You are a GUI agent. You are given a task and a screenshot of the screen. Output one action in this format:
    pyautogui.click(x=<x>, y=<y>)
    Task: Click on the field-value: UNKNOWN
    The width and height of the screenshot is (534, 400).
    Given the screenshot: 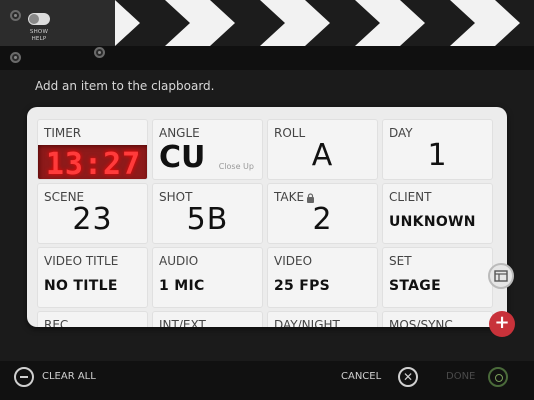 What is the action you would take?
    pyautogui.click(x=432, y=222)
    